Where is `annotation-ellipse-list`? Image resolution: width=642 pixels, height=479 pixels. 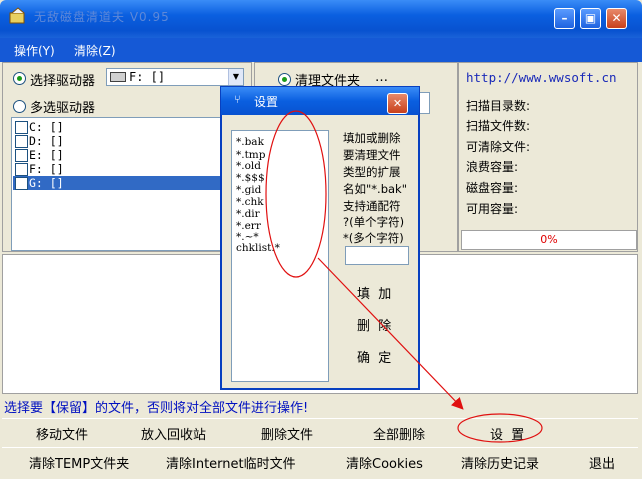 annotation-ellipse-list is located at coordinates (296, 194).